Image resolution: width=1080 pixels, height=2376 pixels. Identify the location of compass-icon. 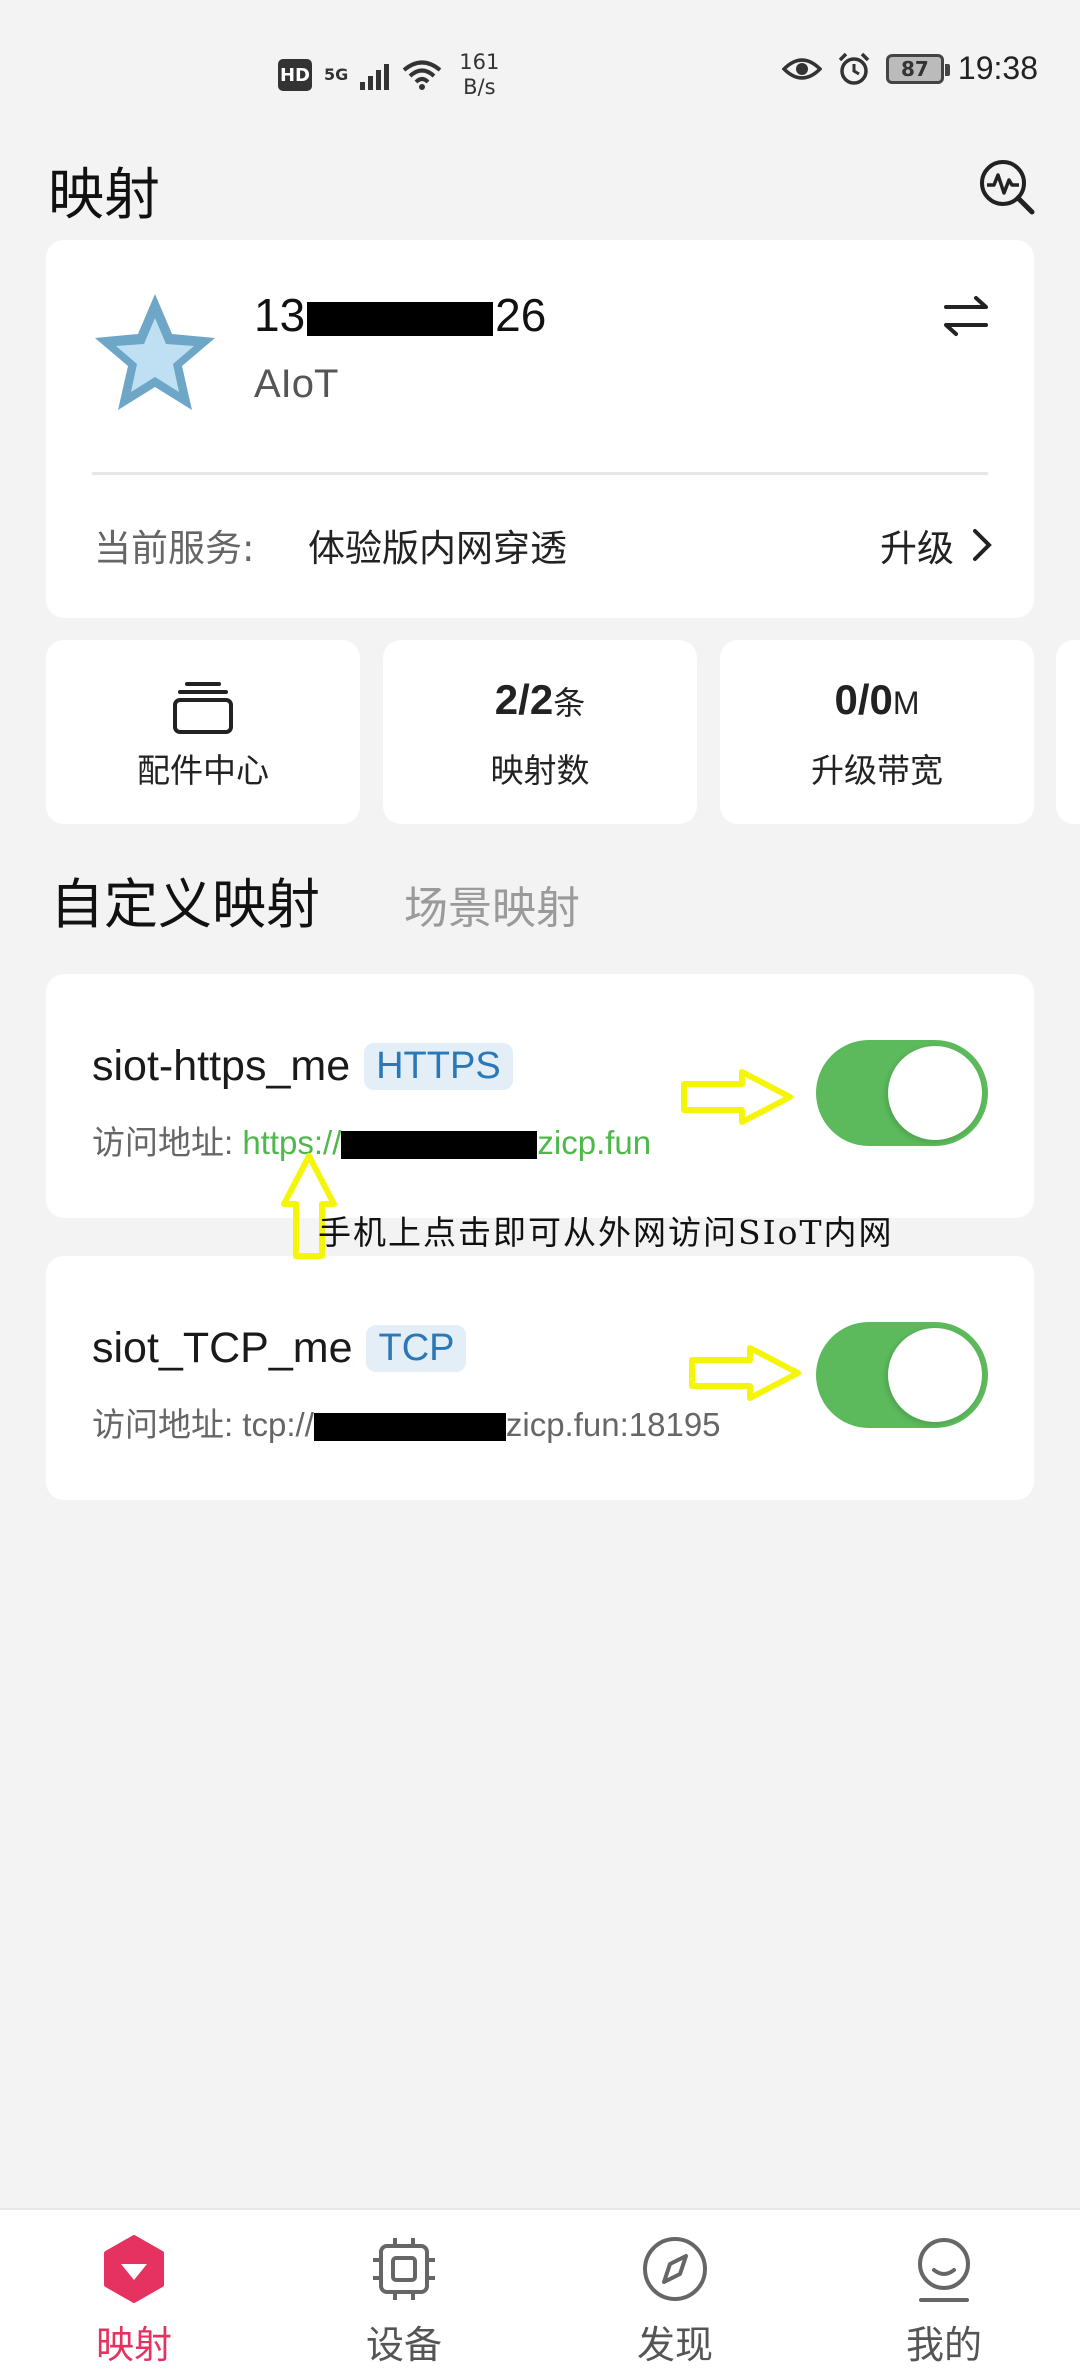
(675, 2269).